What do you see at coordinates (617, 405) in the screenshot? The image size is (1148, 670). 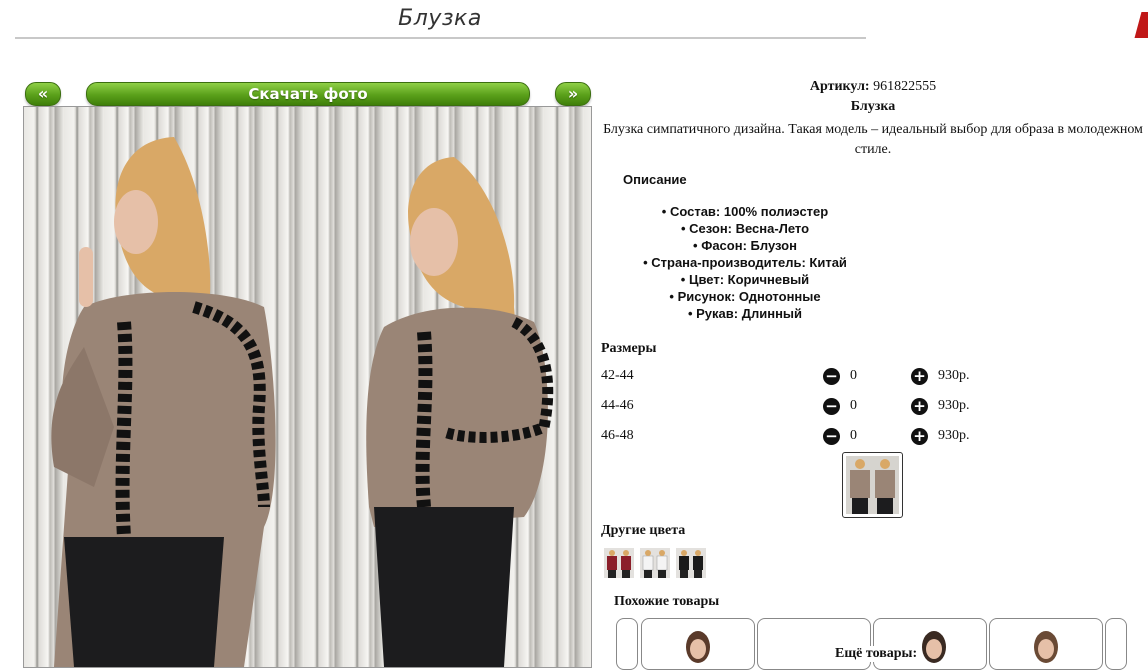 I see `size-label: 44-46` at bounding box center [617, 405].